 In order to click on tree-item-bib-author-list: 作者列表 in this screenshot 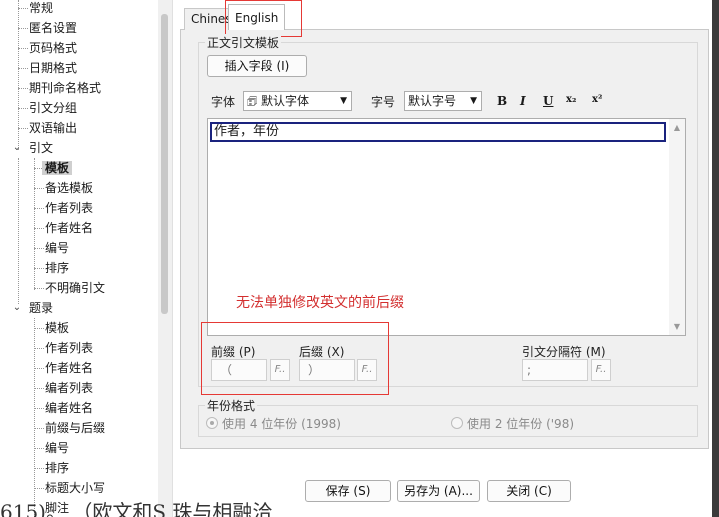, I will do `click(69, 348)`.